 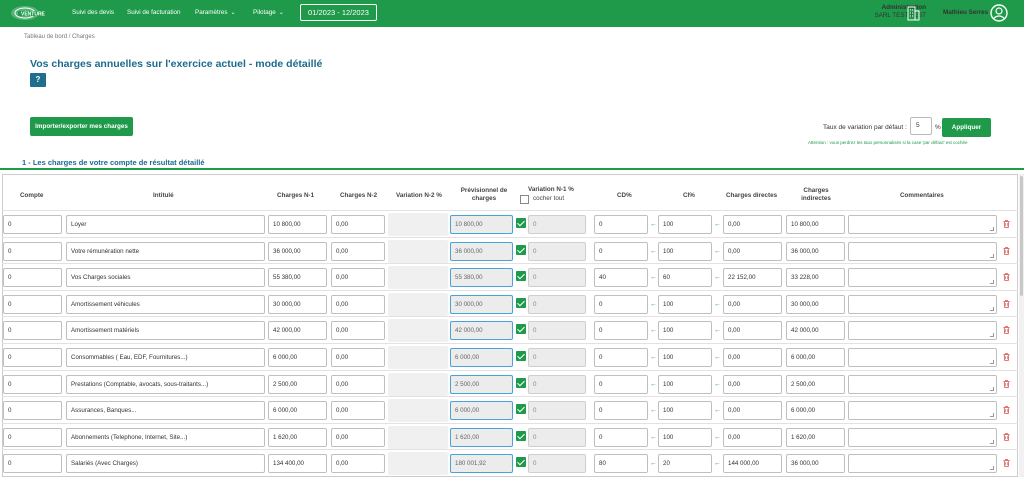 I want to click on charges-indirectes-input: 36 000,00, so click(x=815, y=463).